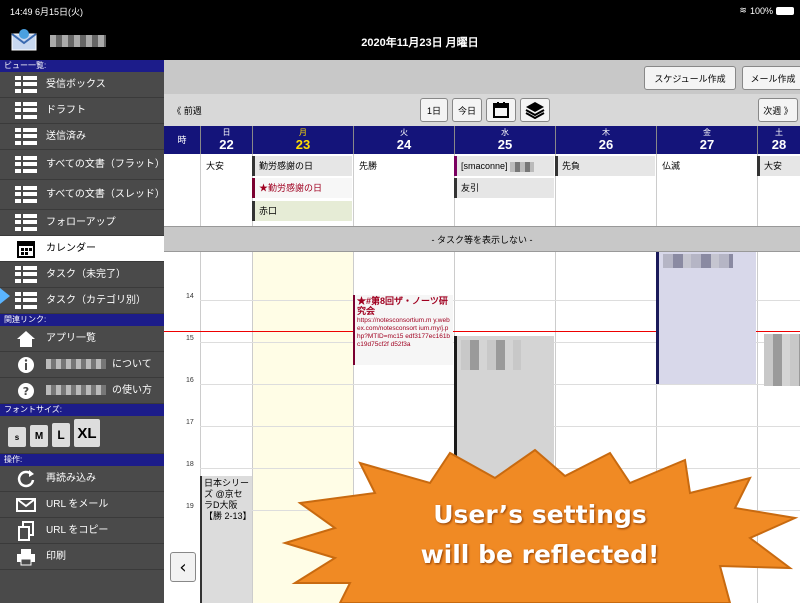 Image resolution: width=800 pixels, height=603 pixels. I want to click on app-header: 2020年11月23日 月曜日, so click(400, 40).